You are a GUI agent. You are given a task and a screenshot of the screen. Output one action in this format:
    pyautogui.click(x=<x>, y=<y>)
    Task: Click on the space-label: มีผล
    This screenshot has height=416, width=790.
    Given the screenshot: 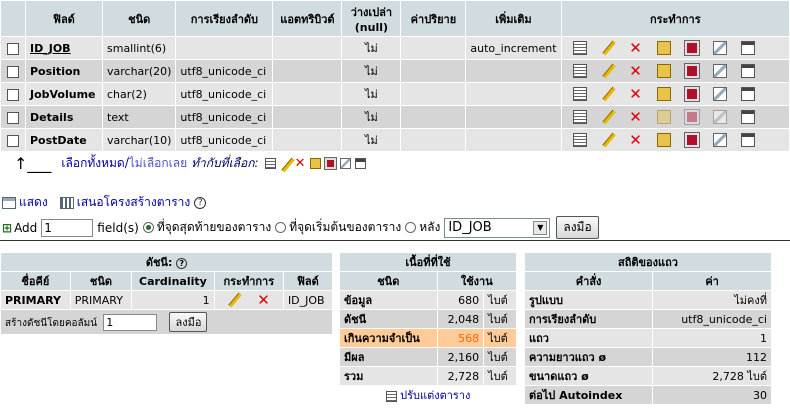 What is the action you would take?
    pyautogui.click(x=388, y=357)
    